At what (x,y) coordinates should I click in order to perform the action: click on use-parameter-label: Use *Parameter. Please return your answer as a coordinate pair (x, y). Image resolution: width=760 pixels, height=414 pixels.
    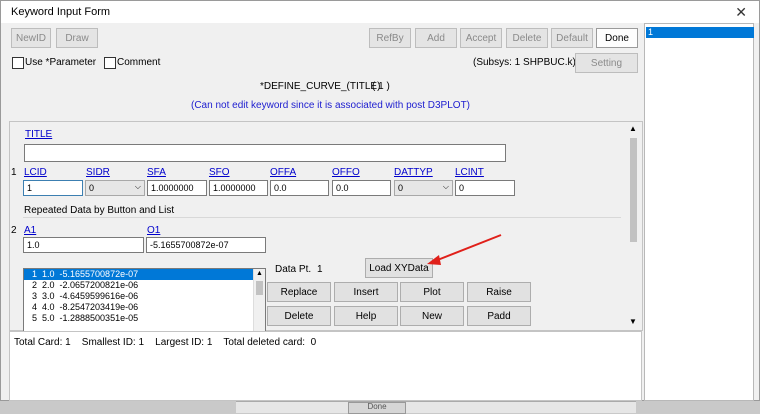
    Looking at the image, I should click on (61, 62).